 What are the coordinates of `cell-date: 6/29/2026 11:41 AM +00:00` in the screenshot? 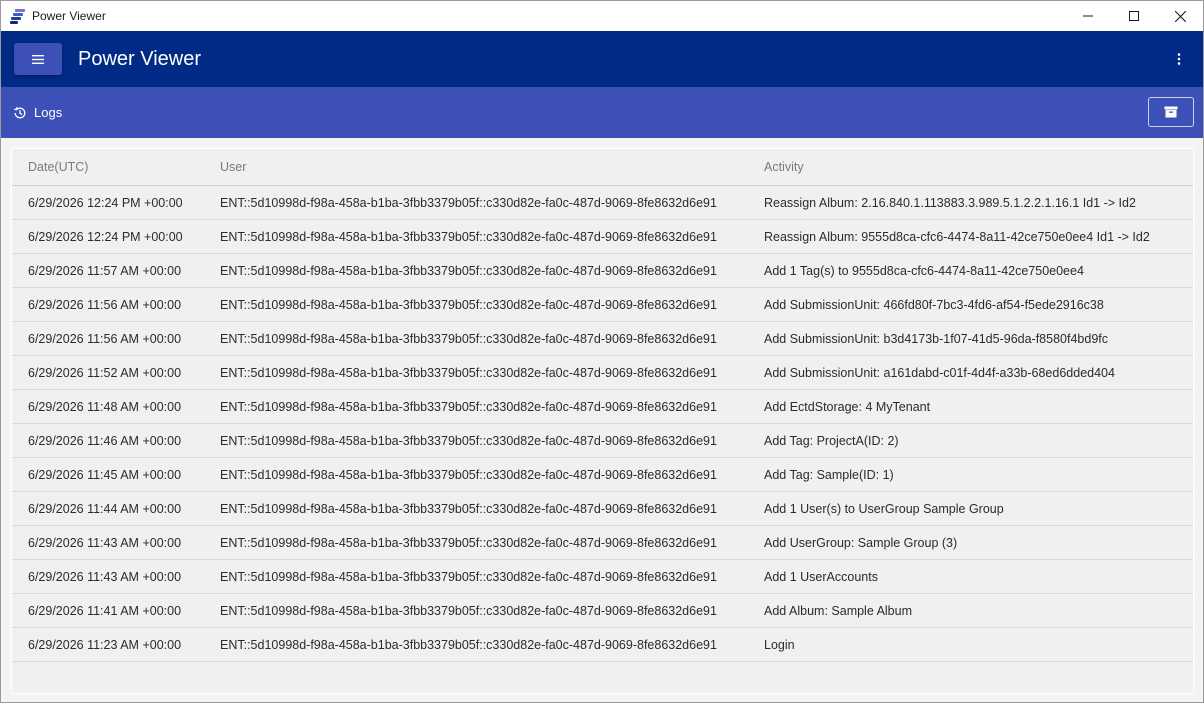 It's located at (116, 610).